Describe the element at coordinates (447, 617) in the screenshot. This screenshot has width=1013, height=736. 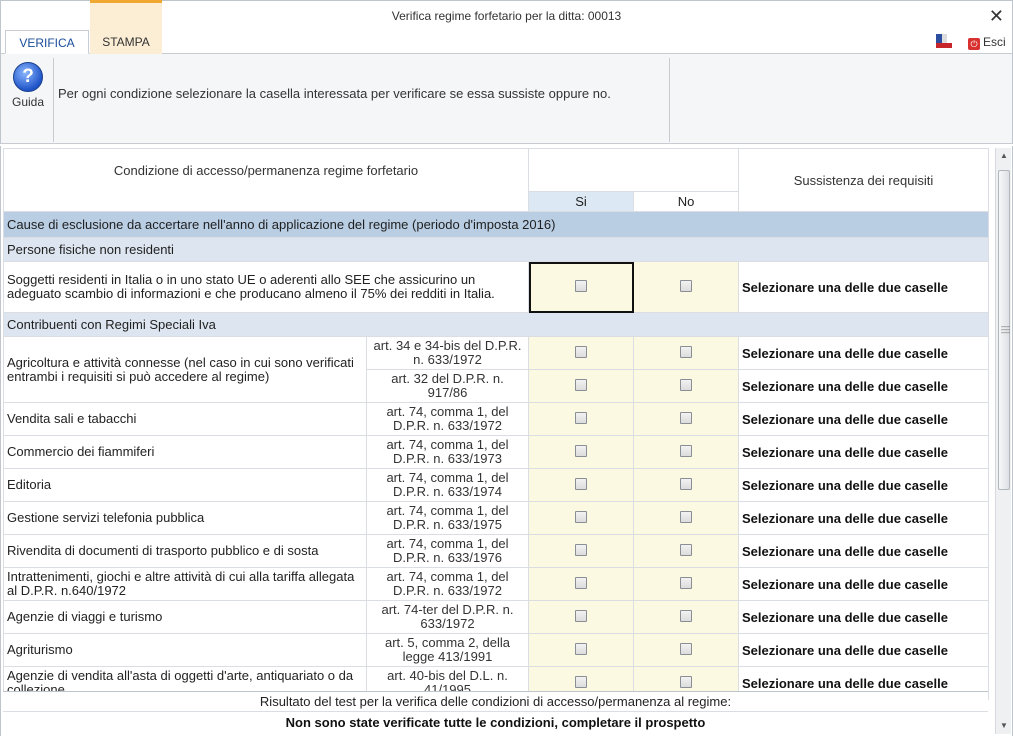
I see `law-reference: art. 74-ter del D.P.R. n. 633/1972` at that location.